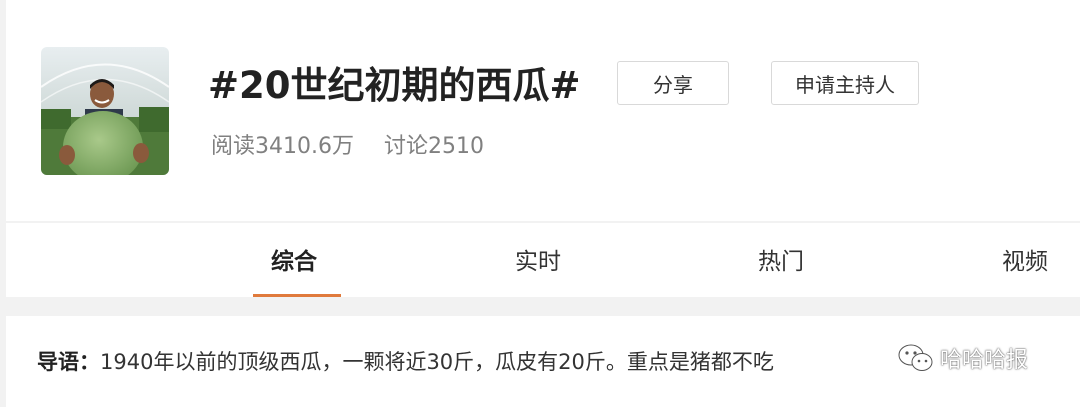 This screenshot has width=1080, height=407. Describe the element at coordinates (538, 262) in the screenshot. I see `tab-realtime: 实时` at that location.